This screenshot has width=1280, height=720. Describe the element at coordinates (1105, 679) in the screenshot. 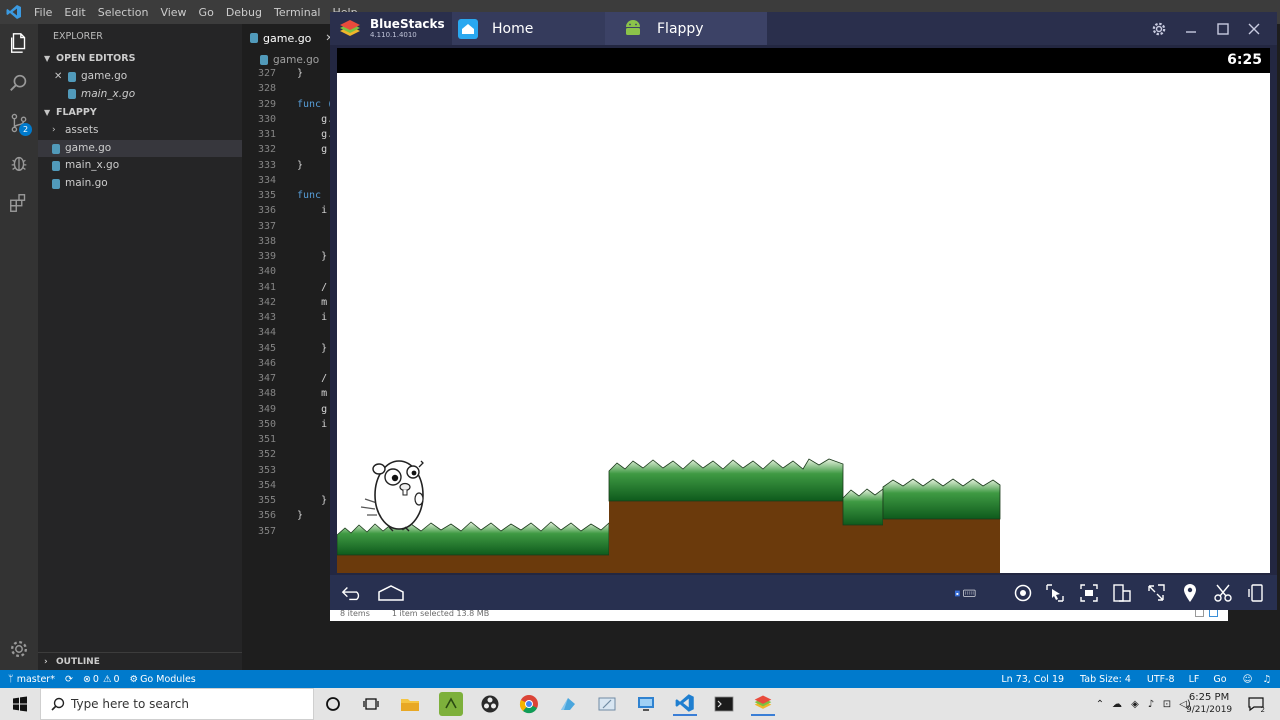

I see `tab-size: Tab Size: 4` at that location.